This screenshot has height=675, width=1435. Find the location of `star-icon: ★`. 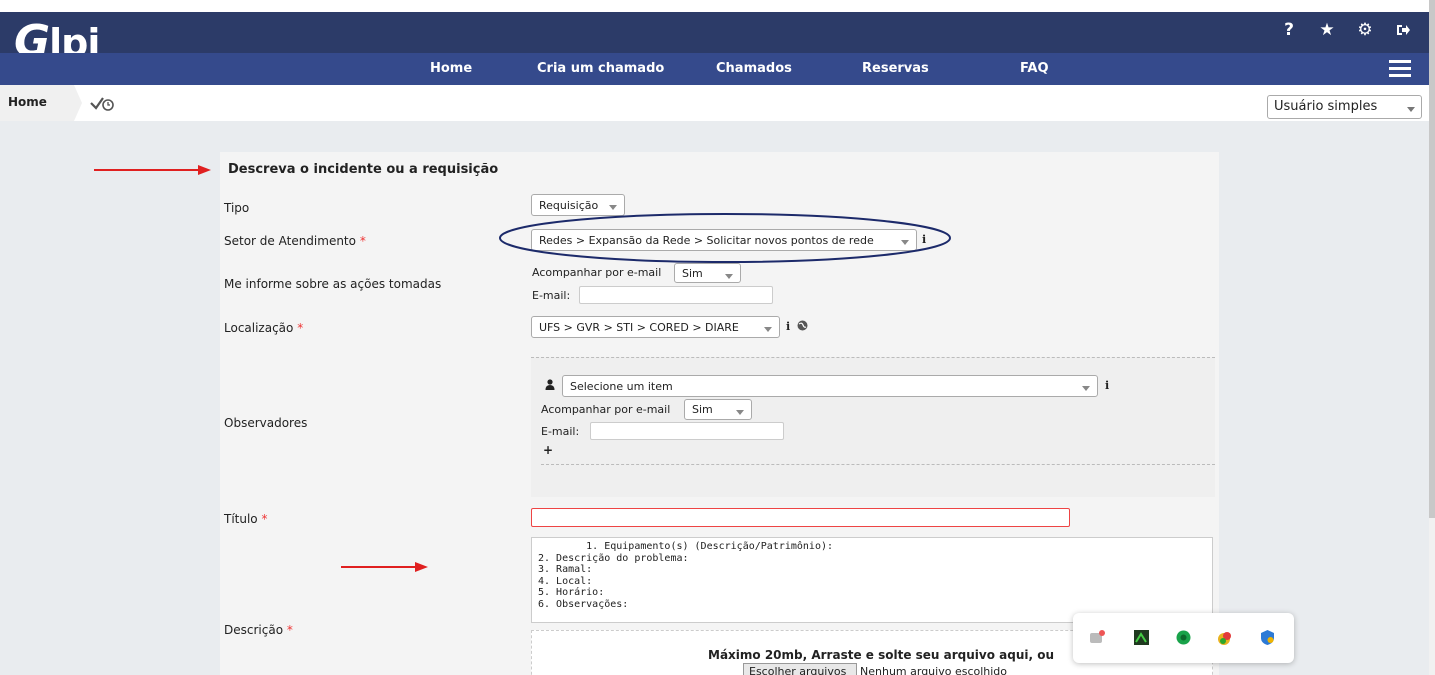

star-icon: ★ is located at coordinates (1327, 30).